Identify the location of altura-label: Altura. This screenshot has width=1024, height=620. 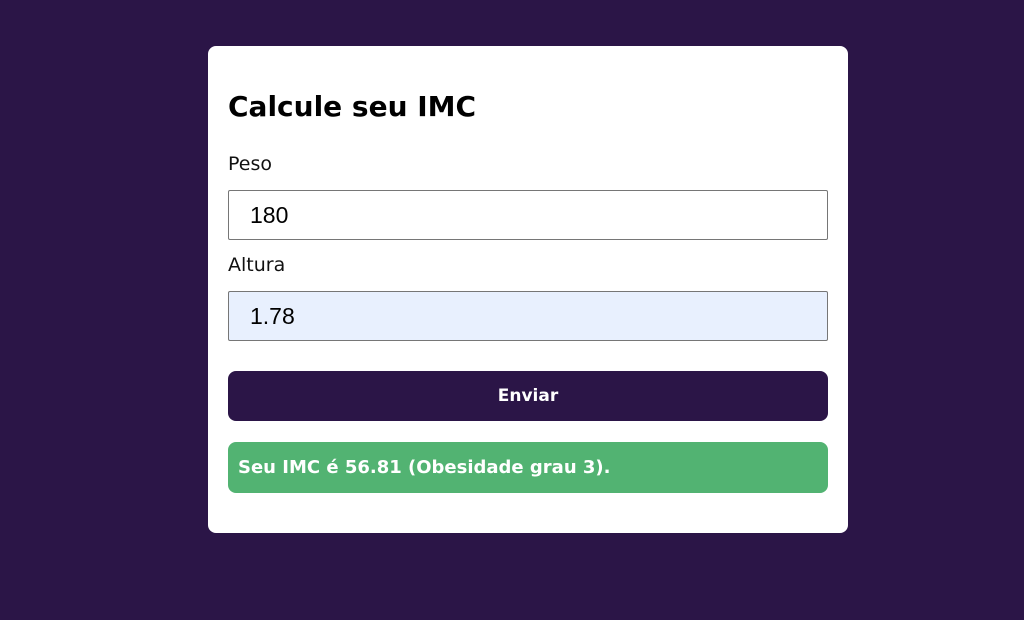
(257, 265).